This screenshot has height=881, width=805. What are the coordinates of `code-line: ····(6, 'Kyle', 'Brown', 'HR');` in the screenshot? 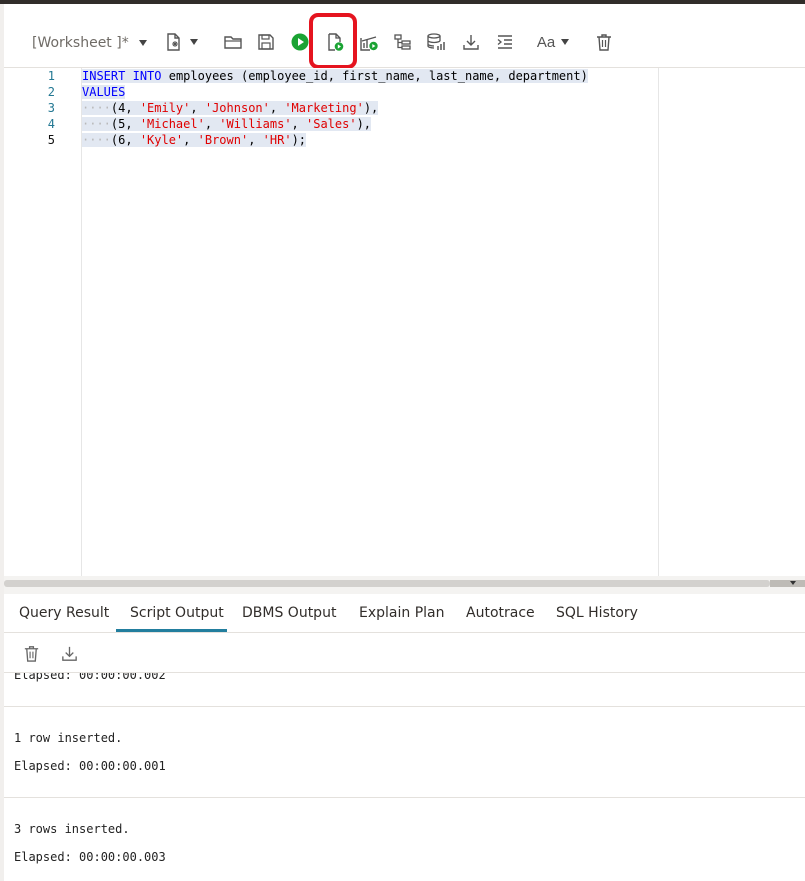 It's located at (194, 140).